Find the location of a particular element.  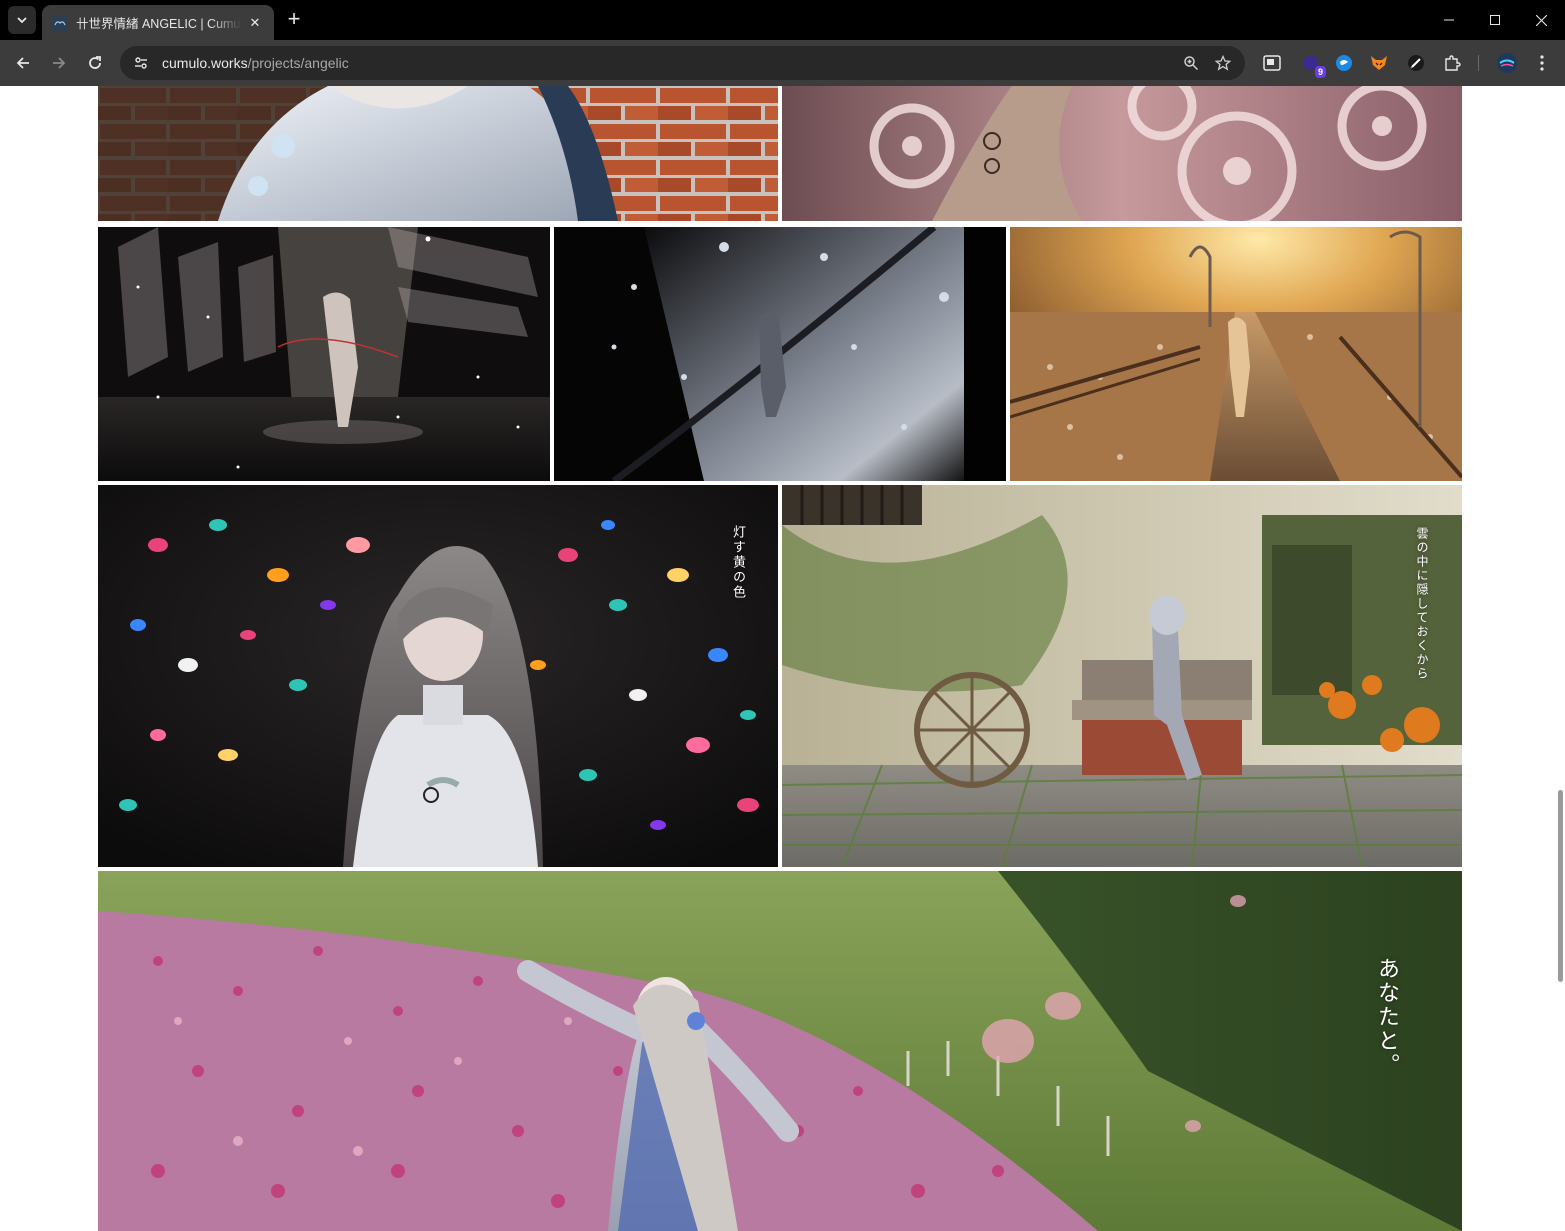

avatar is located at coordinates (1507, 63).